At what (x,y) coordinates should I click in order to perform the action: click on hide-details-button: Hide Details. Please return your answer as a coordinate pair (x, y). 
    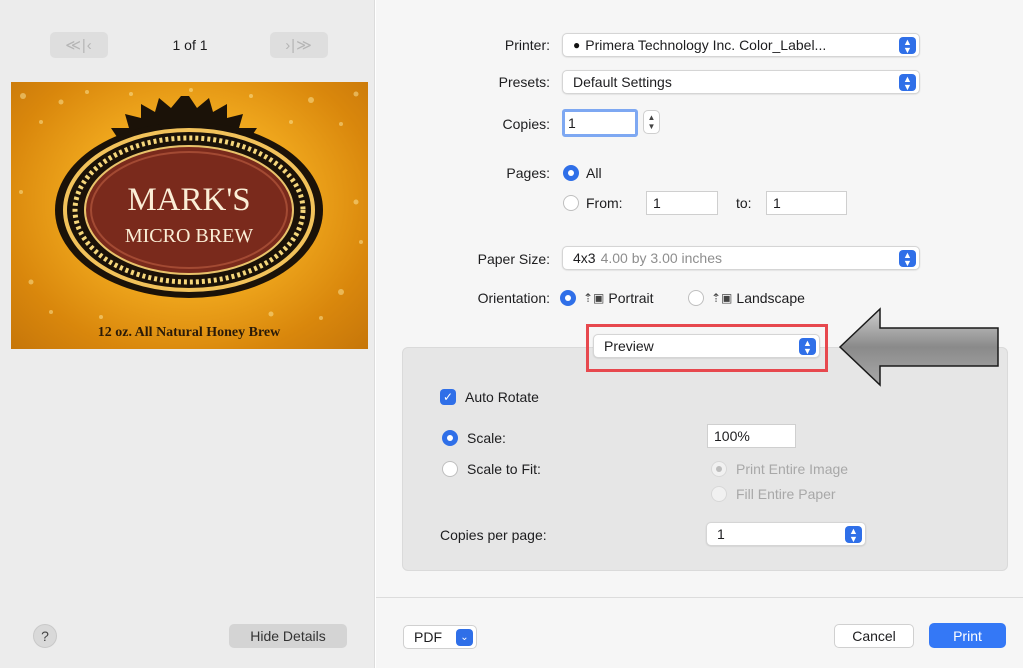
    Looking at the image, I should click on (288, 636).